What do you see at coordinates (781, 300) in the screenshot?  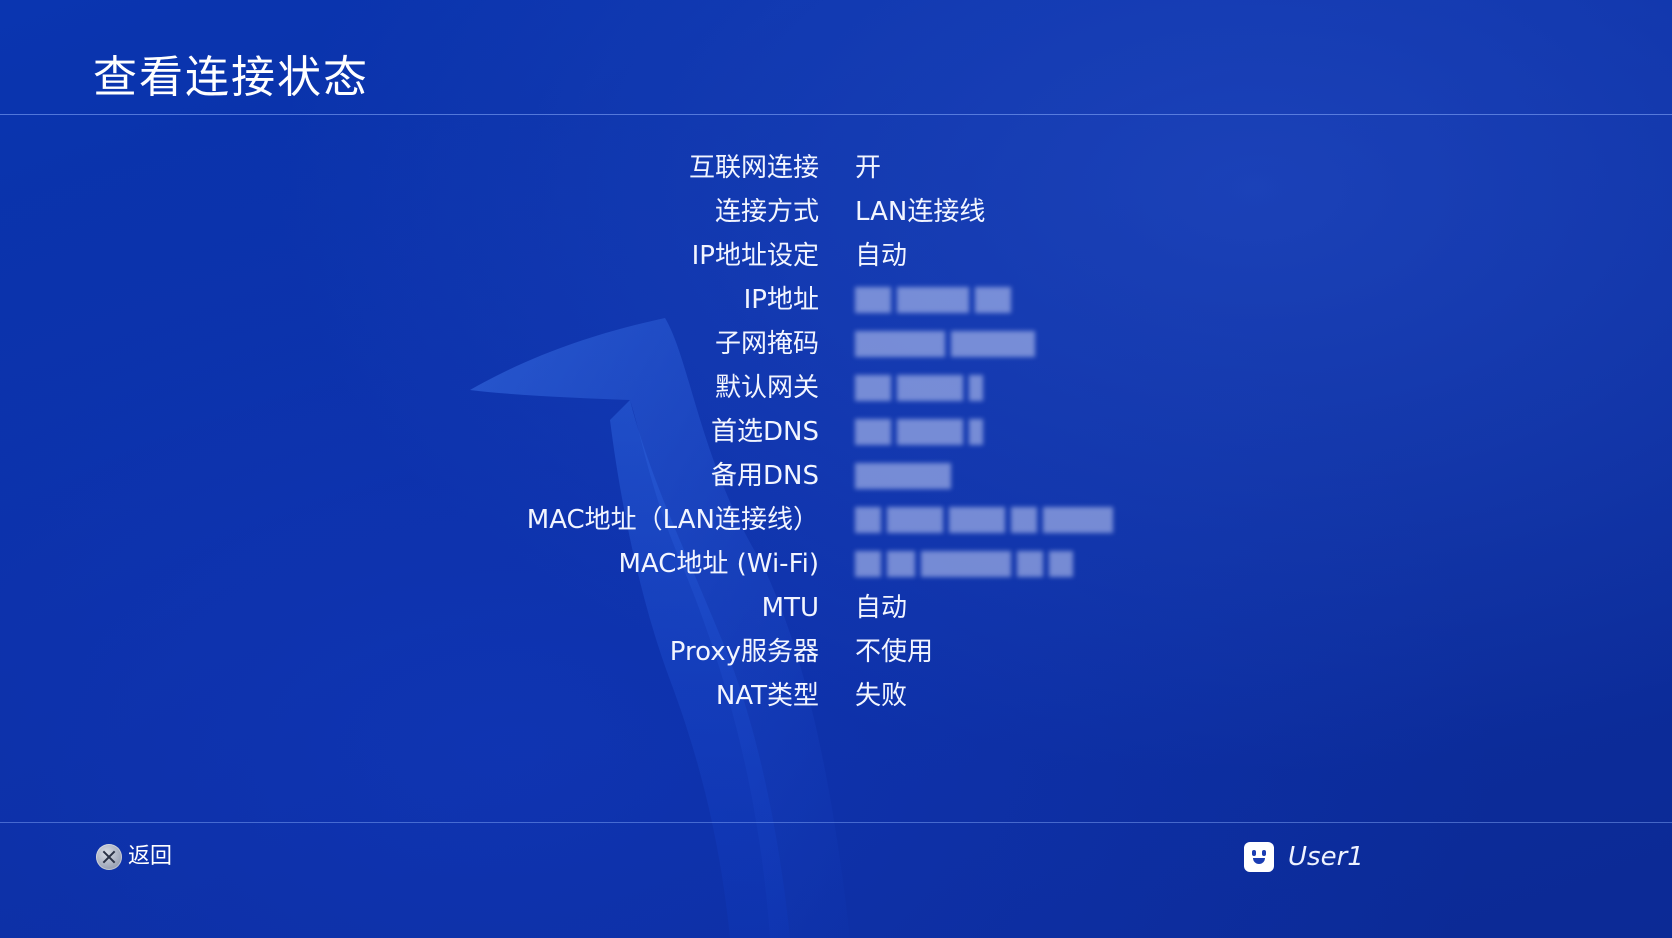 I see `status-label: IP地址` at bounding box center [781, 300].